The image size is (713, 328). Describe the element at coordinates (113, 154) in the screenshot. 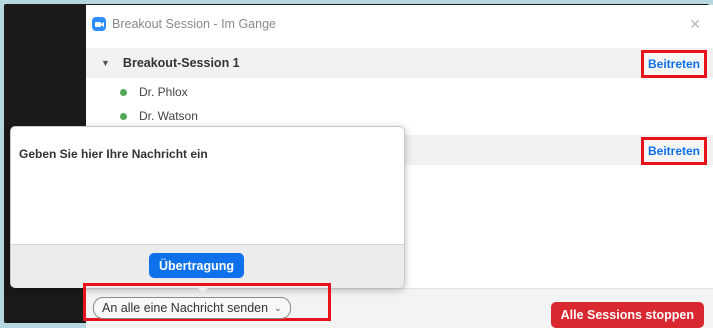

I see `message-input: Geben Sie hier Ihre Nachricht ein` at that location.